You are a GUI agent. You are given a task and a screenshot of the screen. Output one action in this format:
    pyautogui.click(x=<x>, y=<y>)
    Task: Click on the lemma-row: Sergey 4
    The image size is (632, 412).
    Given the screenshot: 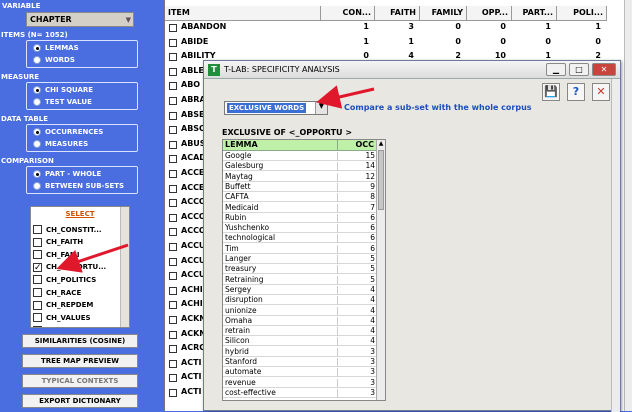 What is the action you would take?
    pyautogui.click(x=300, y=290)
    